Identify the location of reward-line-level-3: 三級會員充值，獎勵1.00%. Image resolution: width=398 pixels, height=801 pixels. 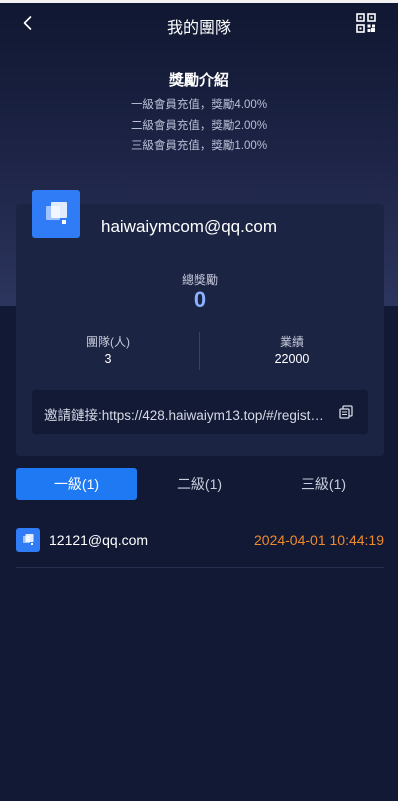
(199, 146).